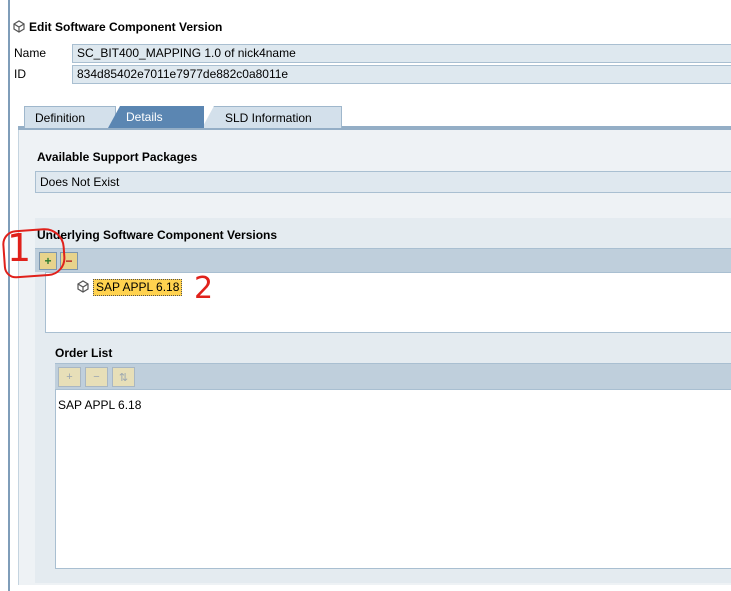 The image size is (731, 591). What do you see at coordinates (70, 117) in the screenshot?
I see `tab-definition: Definition` at bounding box center [70, 117].